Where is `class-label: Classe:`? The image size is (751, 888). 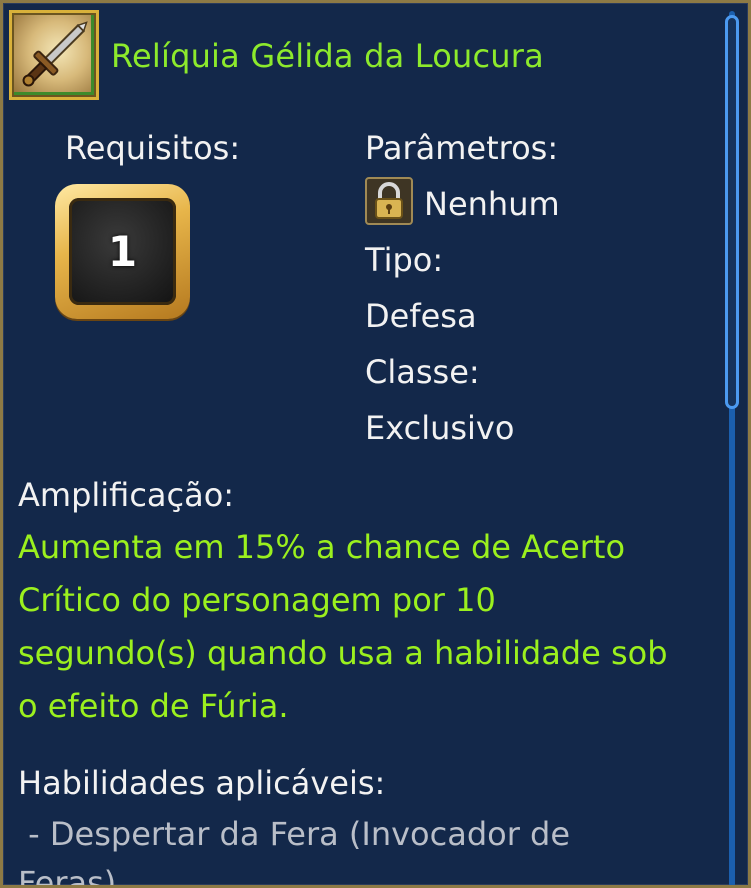 class-label: Classe: is located at coordinates (422, 372).